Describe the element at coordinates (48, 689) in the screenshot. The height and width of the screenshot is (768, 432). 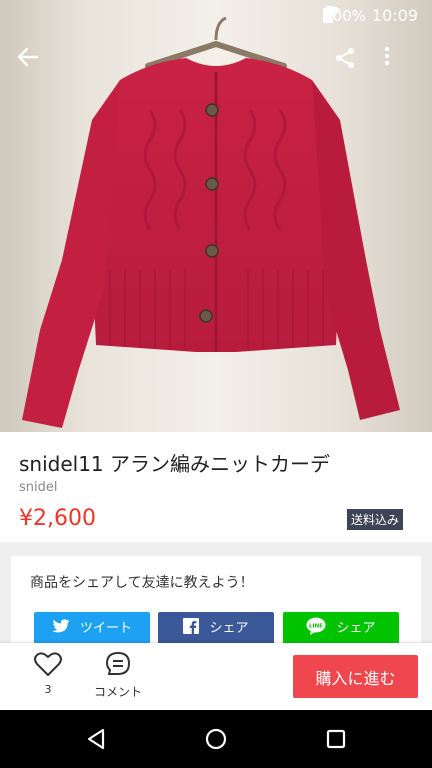
I see `like-count: 3` at that location.